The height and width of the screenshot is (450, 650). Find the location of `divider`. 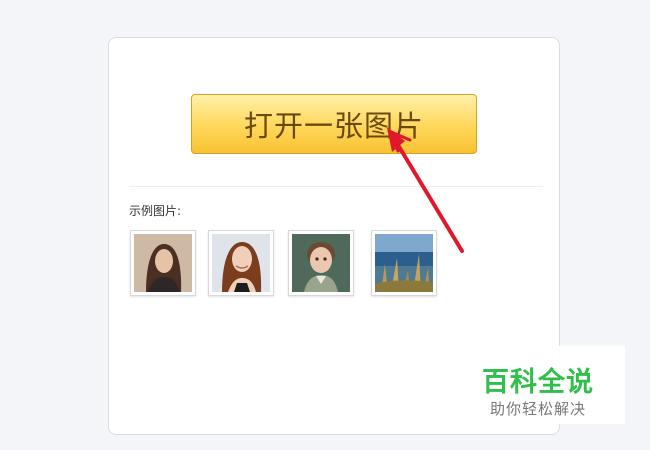

divider is located at coordinates (336, 186).